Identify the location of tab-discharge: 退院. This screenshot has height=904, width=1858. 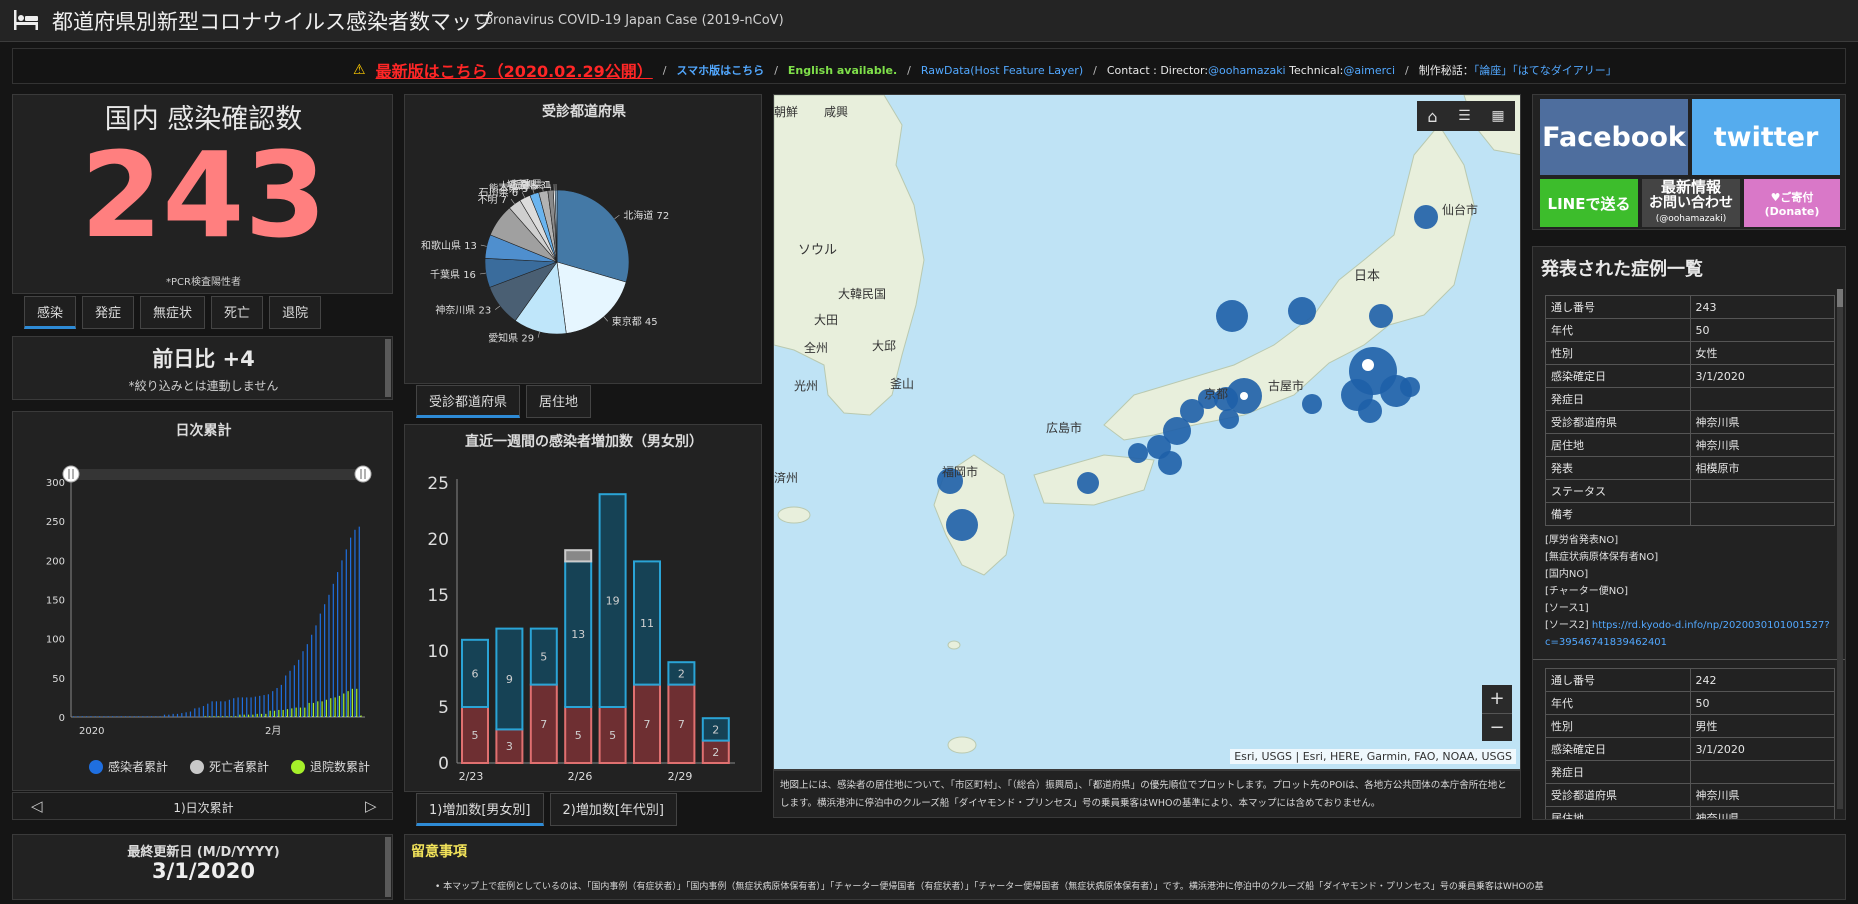
(295, 312).